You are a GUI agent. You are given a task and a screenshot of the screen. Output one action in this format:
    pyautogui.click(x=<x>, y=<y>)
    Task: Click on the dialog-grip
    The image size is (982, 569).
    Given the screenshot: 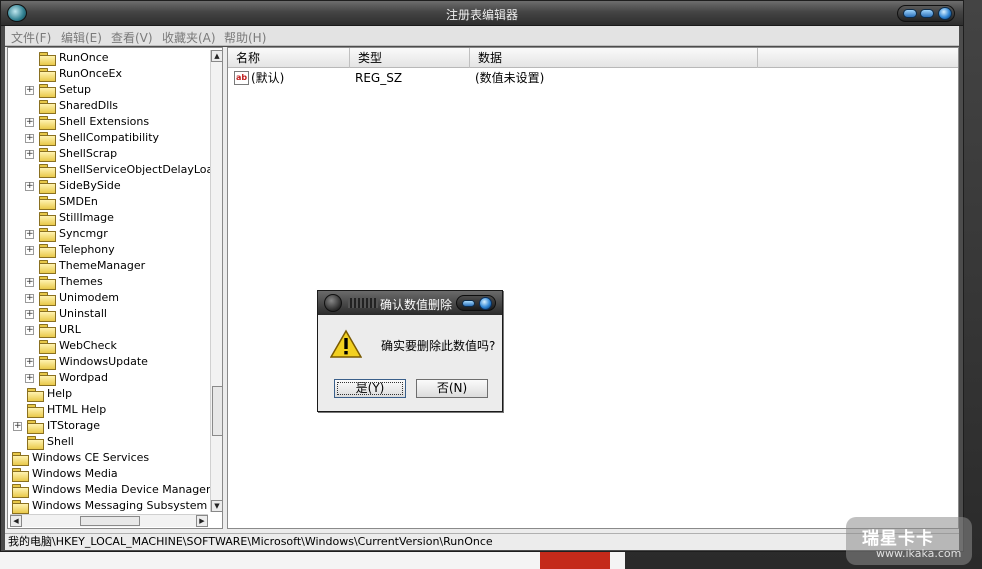 What is the action you would take?
    pyautogui.click(x=363, y=303)
    